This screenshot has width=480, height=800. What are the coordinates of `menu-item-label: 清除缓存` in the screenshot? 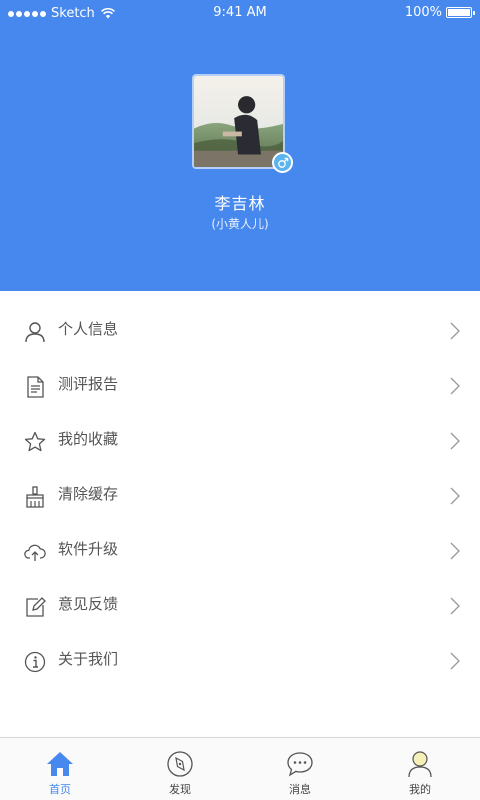 It's located at (88, 493).